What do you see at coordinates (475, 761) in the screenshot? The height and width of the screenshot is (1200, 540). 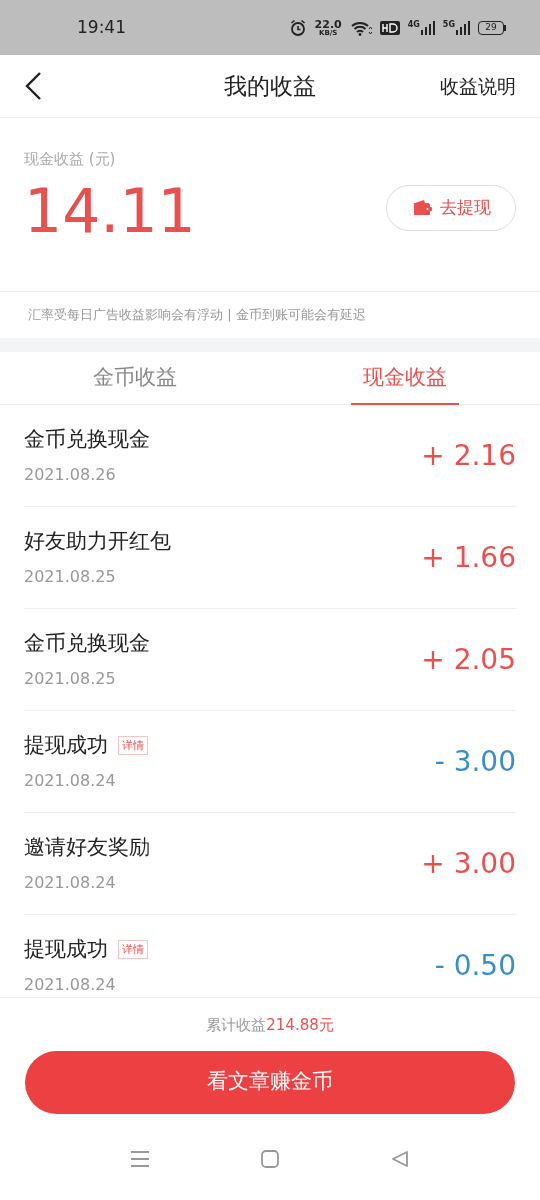 I see `record-amount: - 3.00` at bounding box center [475, 761].